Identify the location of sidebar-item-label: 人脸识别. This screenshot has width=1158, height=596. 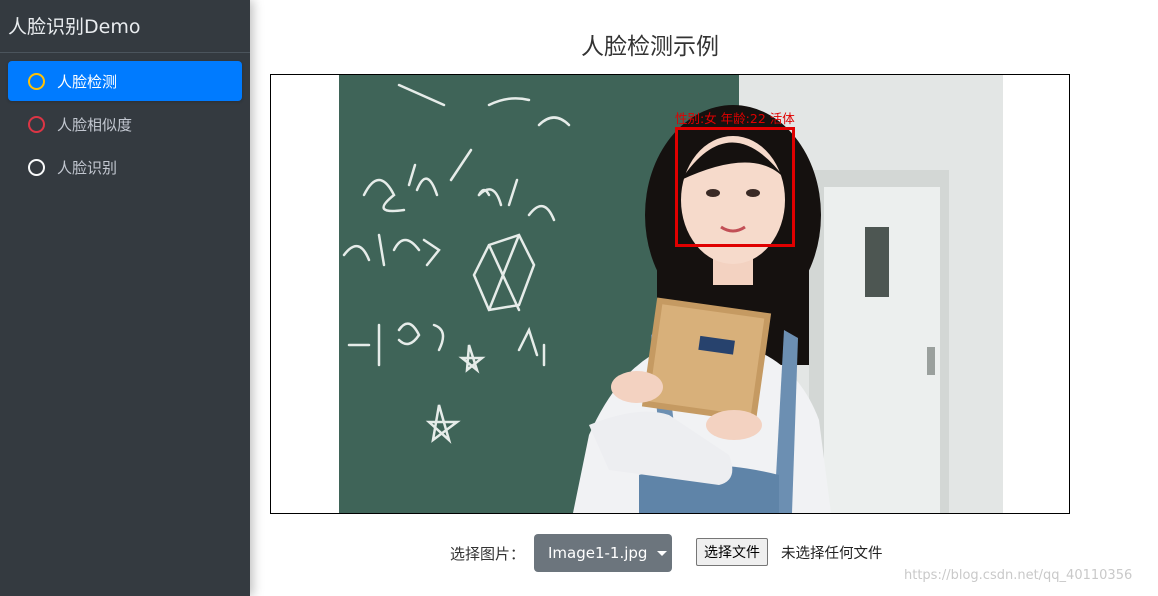
(87, 167).